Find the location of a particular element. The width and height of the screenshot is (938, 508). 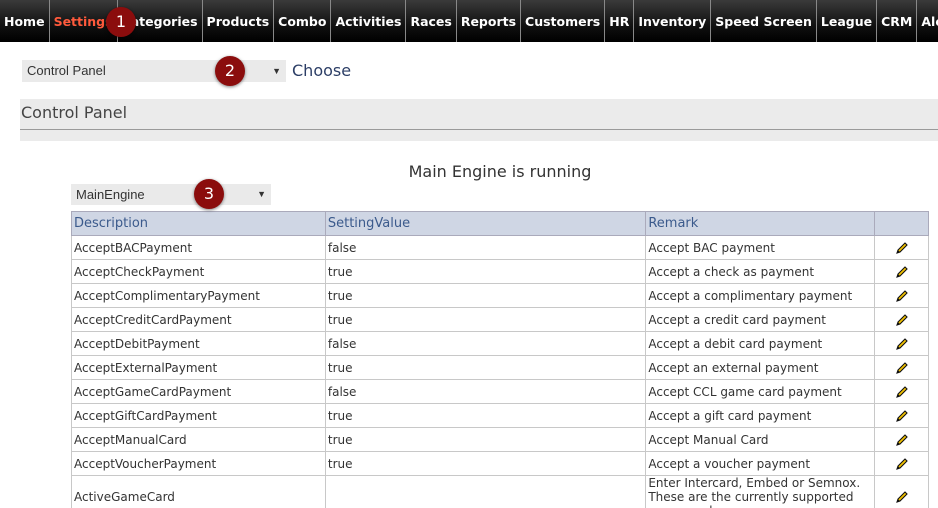

cell-setting-value is located at coordinates (485, 491).